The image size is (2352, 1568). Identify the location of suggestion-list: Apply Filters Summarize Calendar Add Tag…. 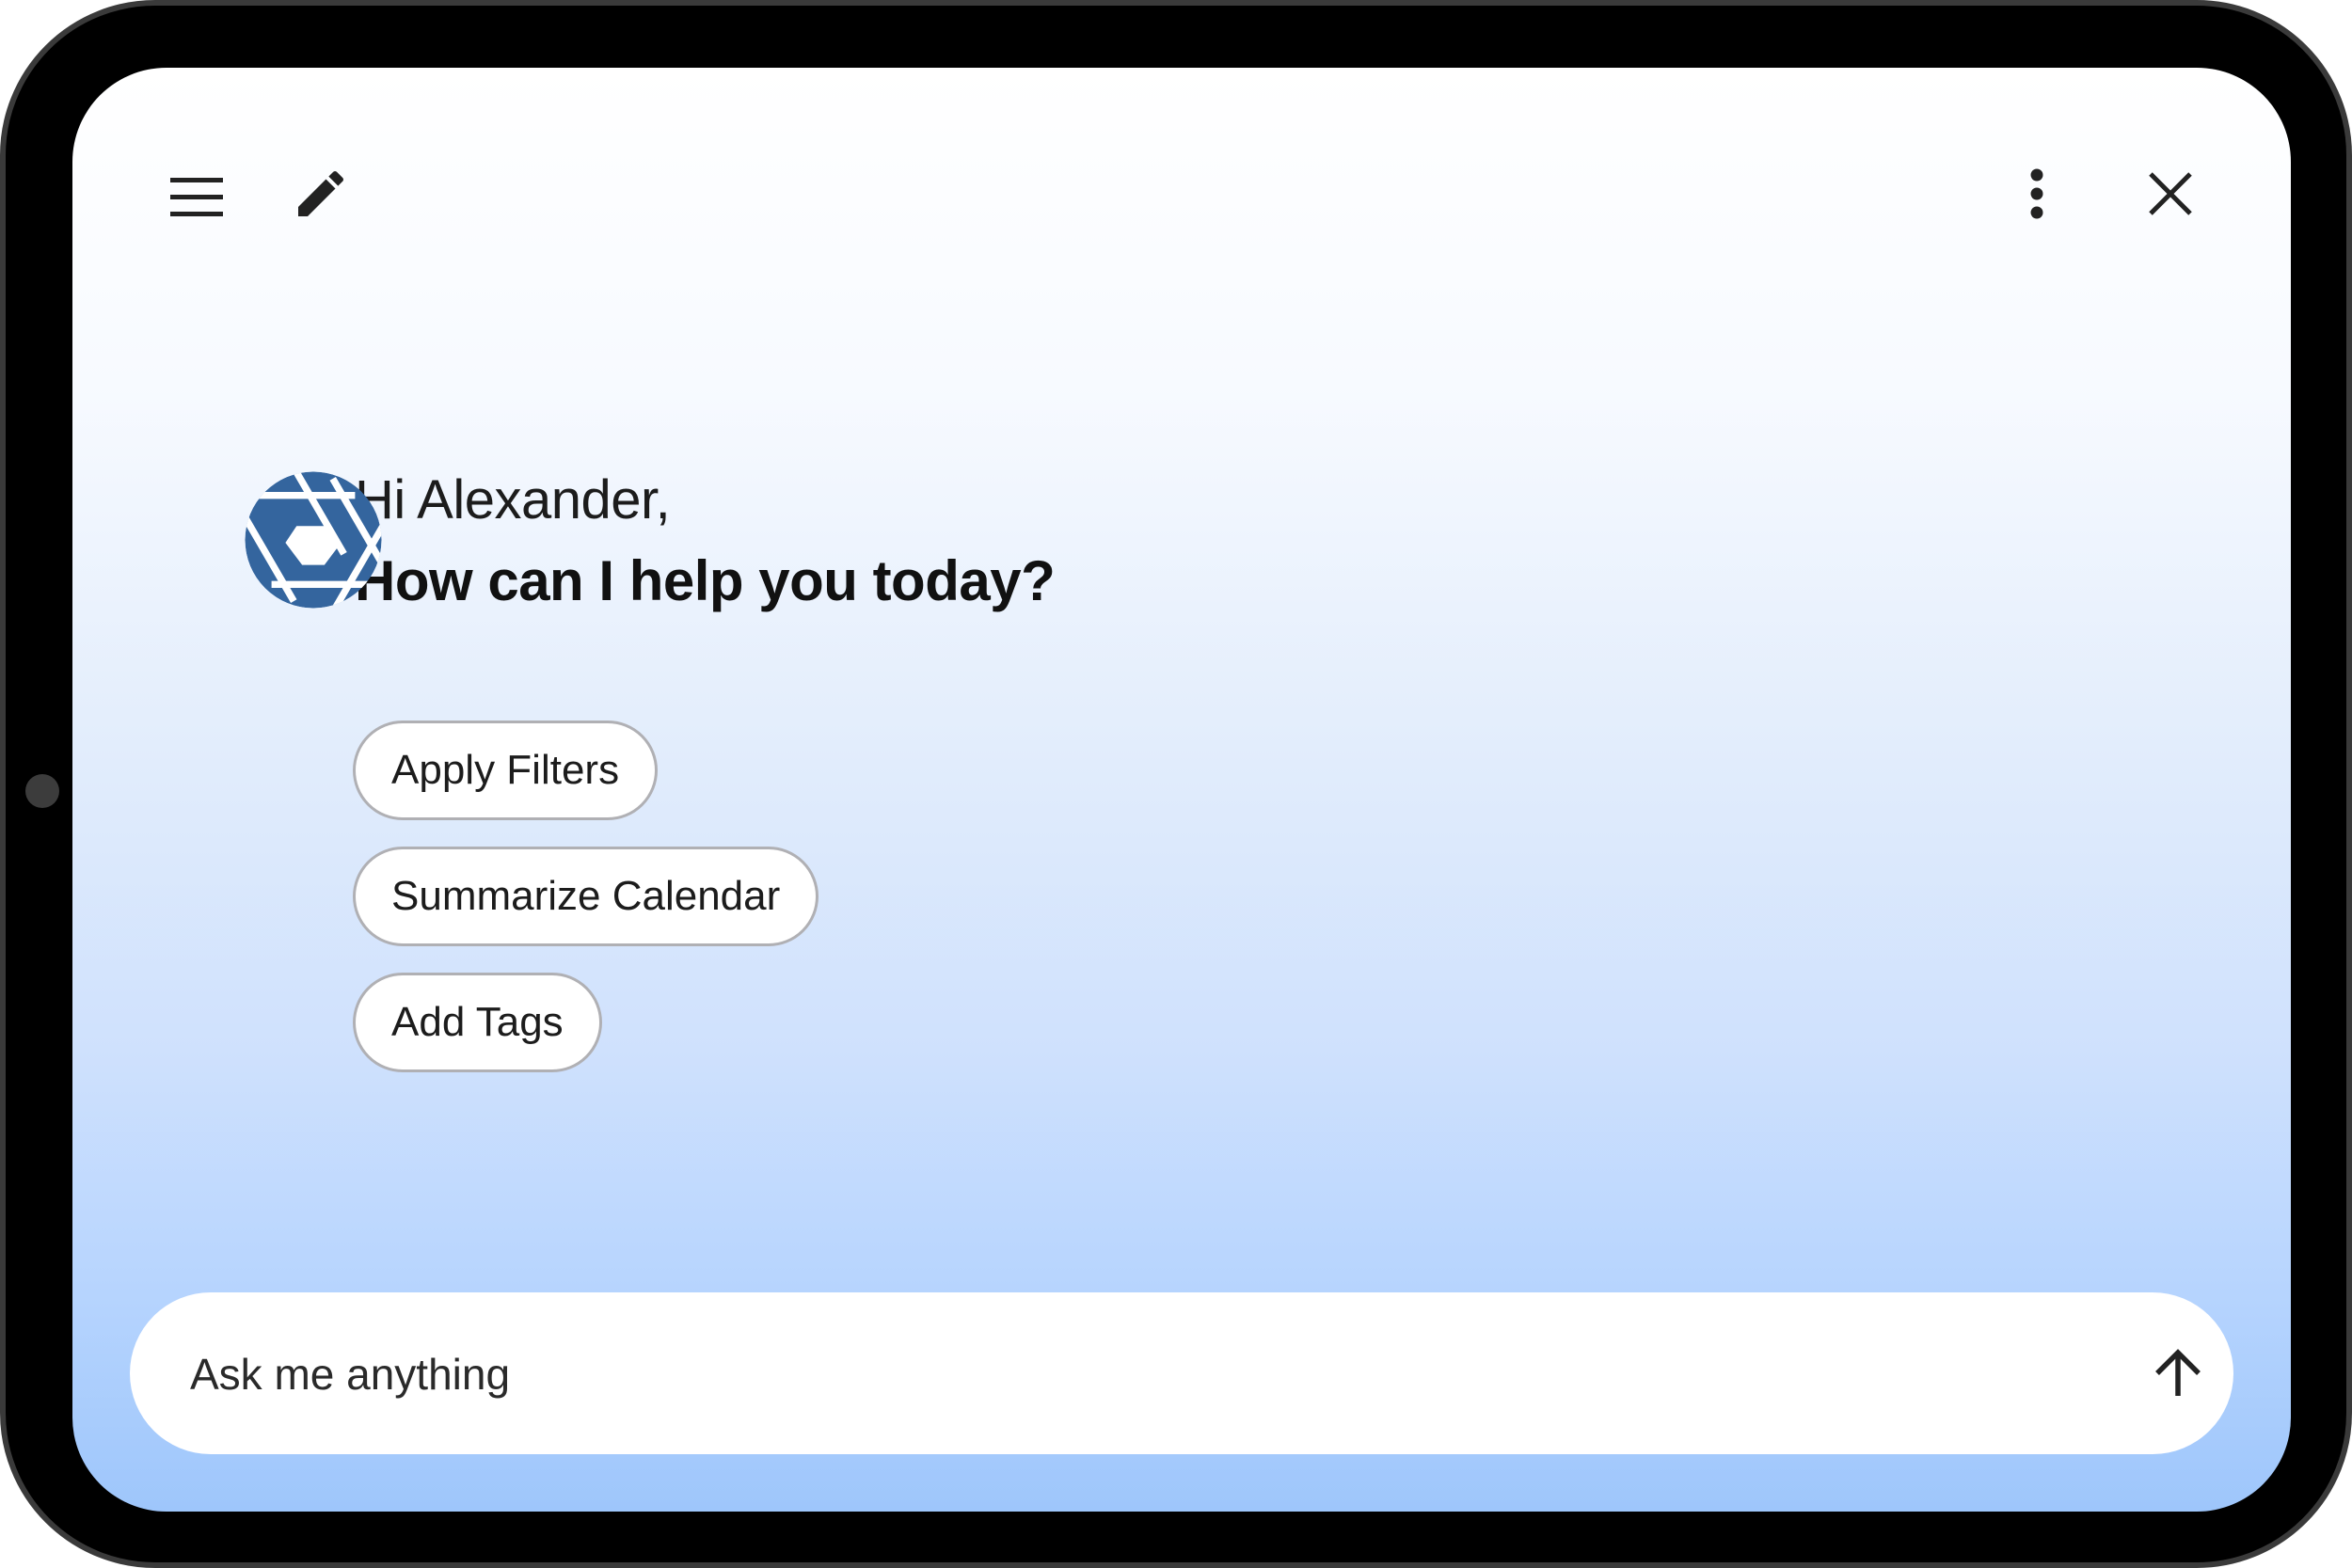
(586, 910).